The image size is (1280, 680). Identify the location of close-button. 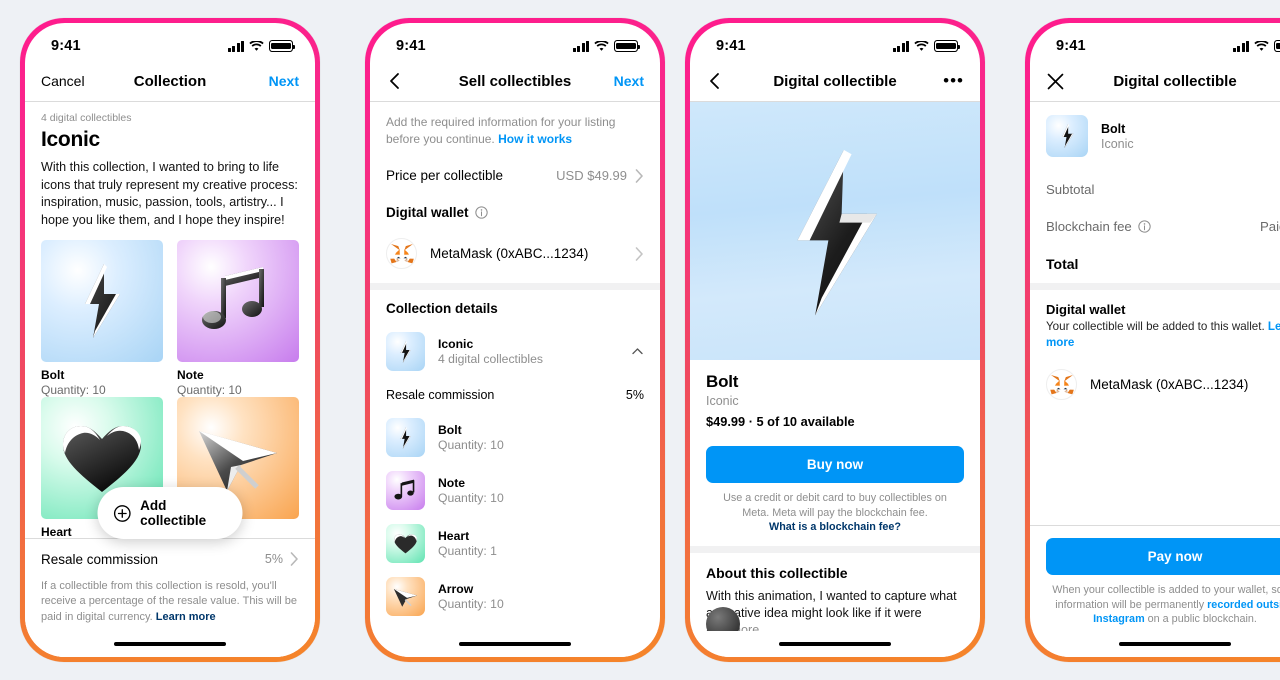
(1055, 81).